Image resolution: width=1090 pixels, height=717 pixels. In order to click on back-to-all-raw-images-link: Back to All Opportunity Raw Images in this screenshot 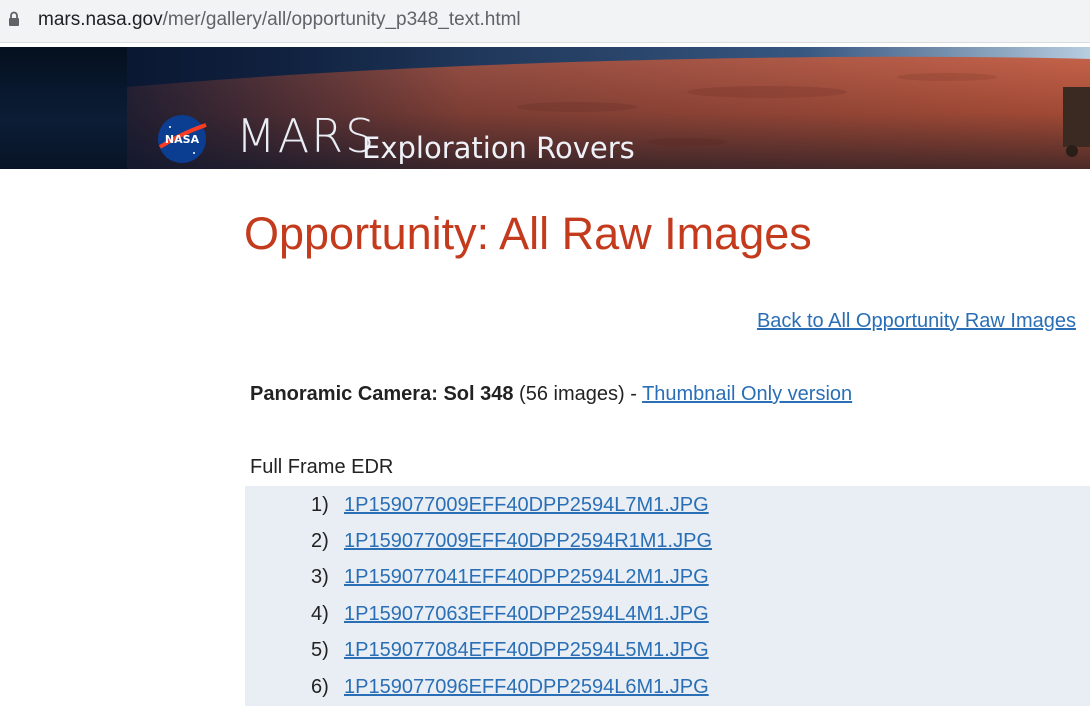, I will do `click(916, 321)`.